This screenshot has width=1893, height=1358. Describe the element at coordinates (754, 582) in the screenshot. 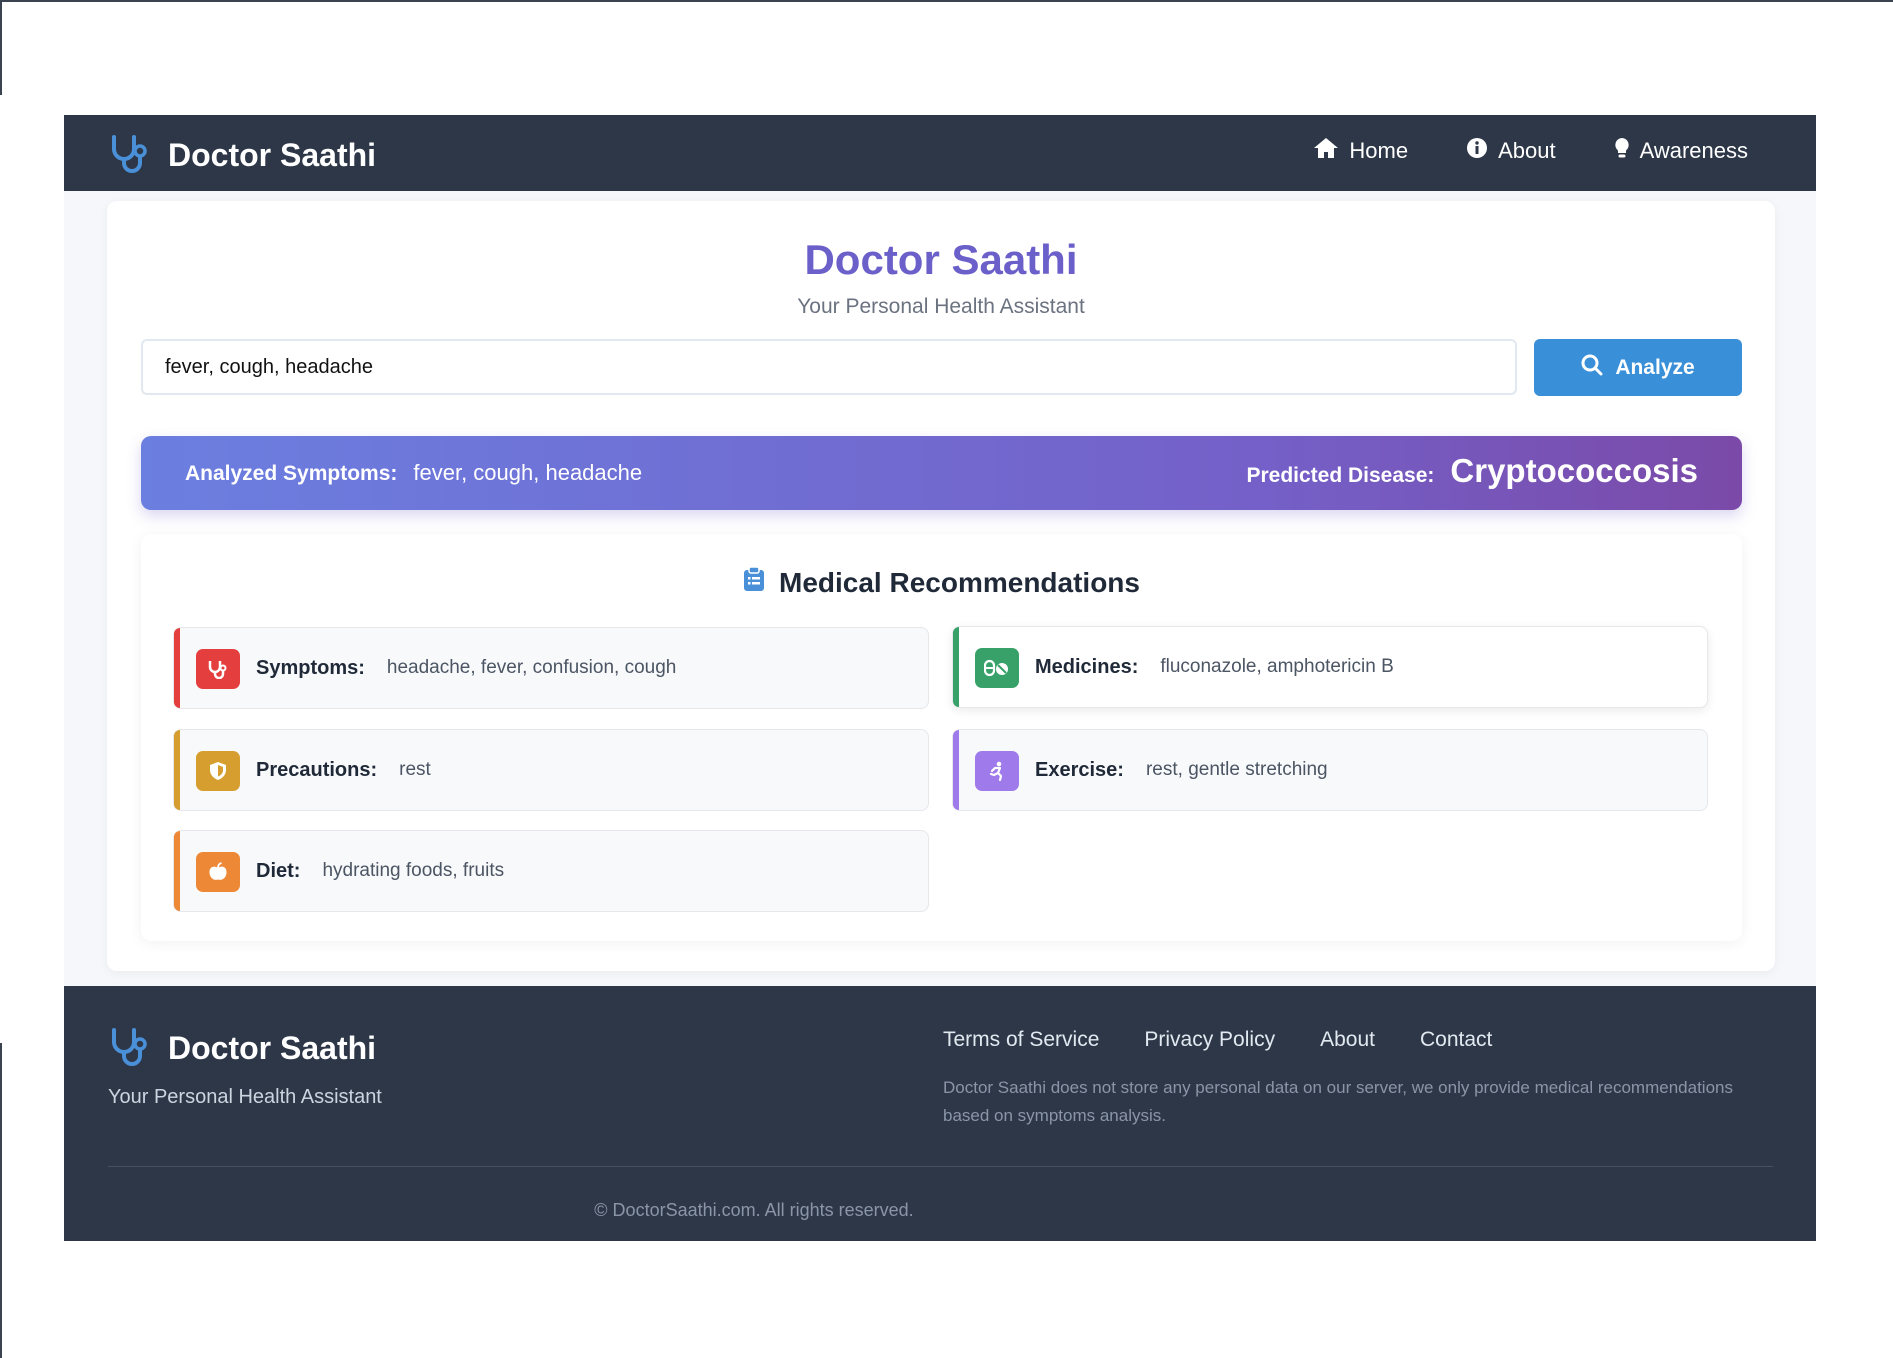

I see `clipboard-icon` at that location.